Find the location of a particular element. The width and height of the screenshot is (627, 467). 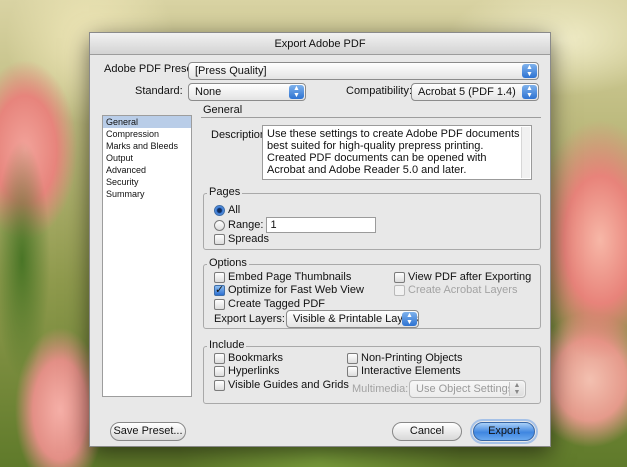

radio-selected-icon is located at coordinates (219, 210).